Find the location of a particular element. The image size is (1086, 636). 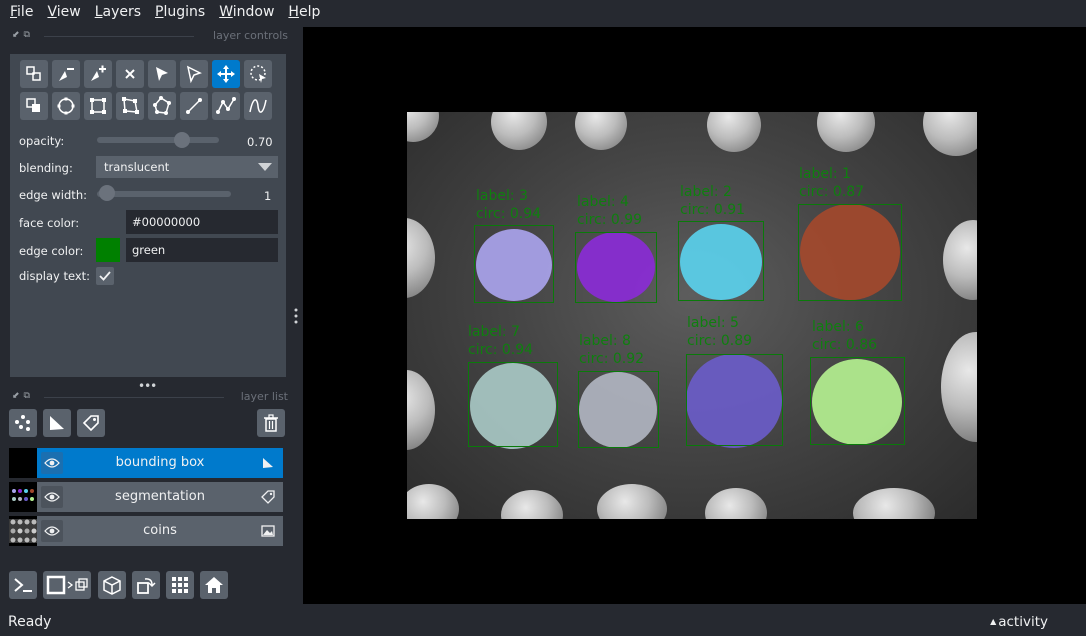

select-vertices-icon is located at coordinates (33, 73).